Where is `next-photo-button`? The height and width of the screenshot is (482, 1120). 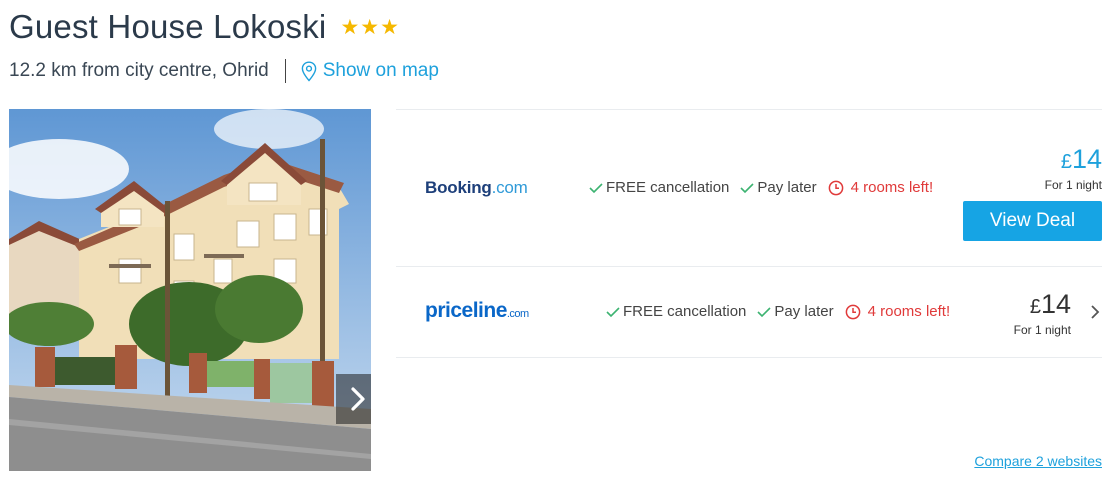 next-photo-button is located at coordinates (353, 399).